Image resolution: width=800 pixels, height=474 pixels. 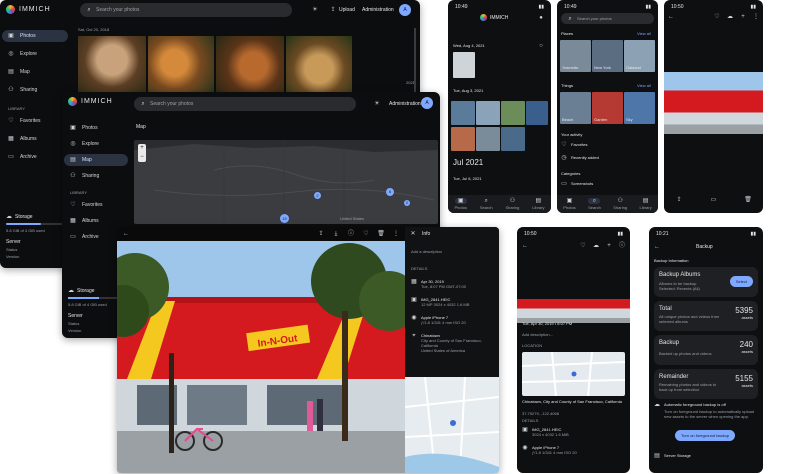 I want to click on favorites-row: ♡ Favorites, so click(x=574, y=145).